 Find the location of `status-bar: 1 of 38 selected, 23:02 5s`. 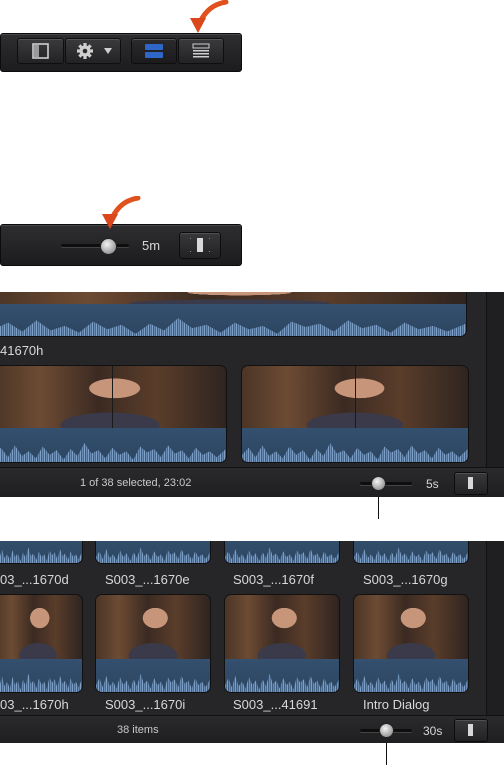

status-bar: 1 of 38 selected, 23:02 5s is located at coordinates (252, 482).